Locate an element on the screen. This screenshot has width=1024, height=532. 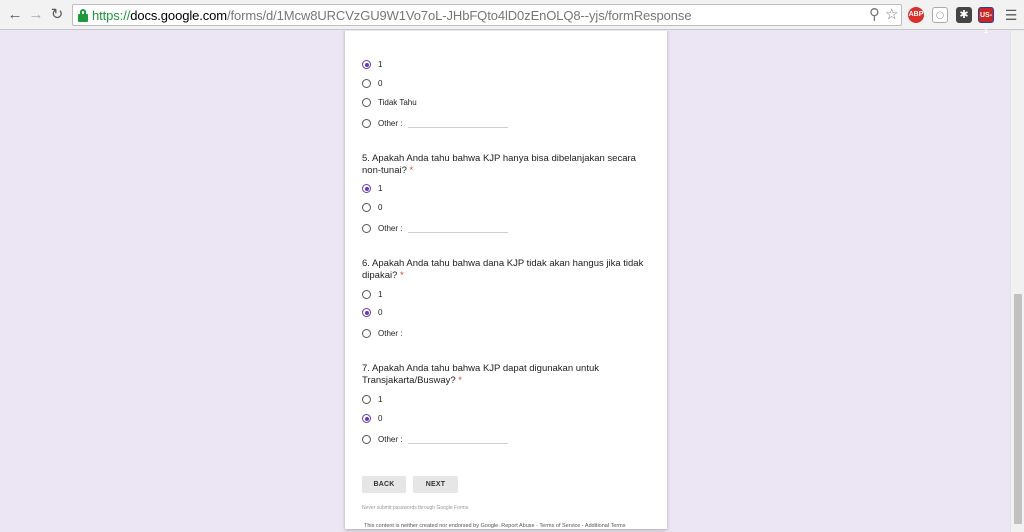
back-button: BACK is located at coordinates (384, 484).